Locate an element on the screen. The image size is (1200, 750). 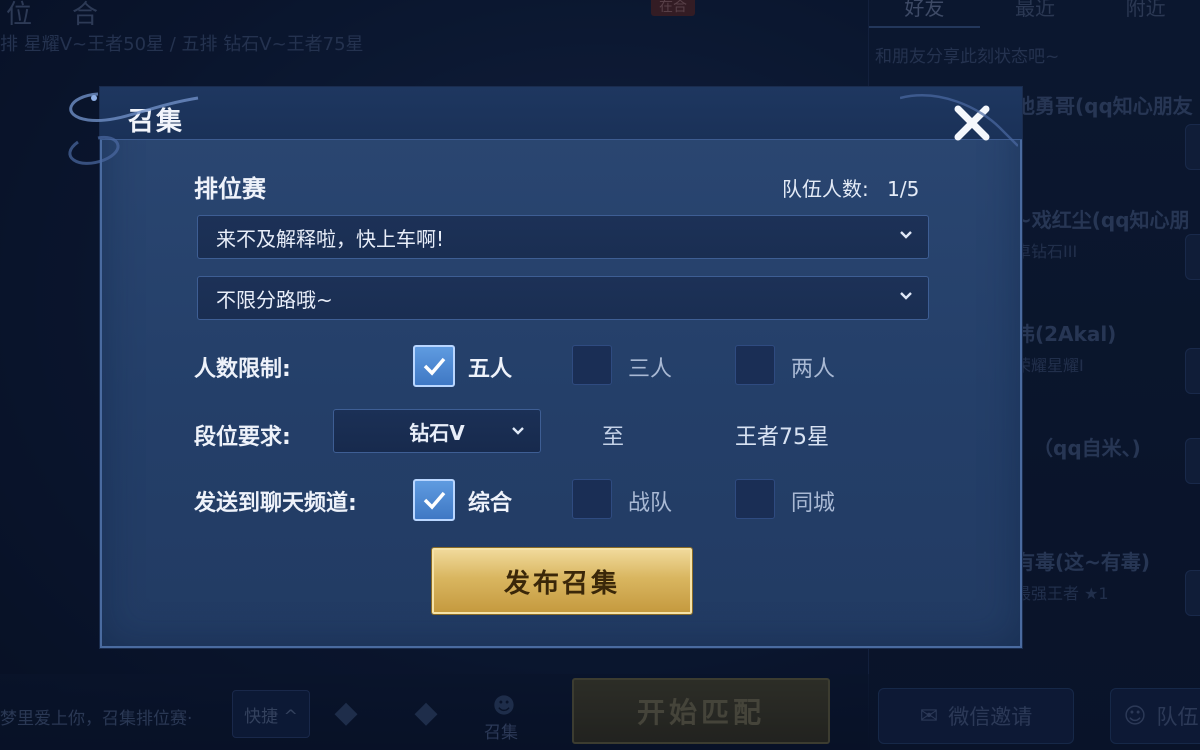
tab-friends: 好友 is located at coordinates (924, 14).